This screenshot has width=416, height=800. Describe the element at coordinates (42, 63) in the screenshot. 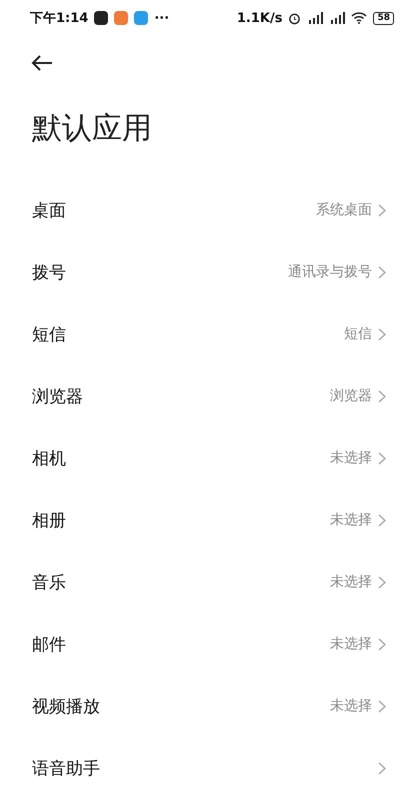

I see `back-icon` at that location.